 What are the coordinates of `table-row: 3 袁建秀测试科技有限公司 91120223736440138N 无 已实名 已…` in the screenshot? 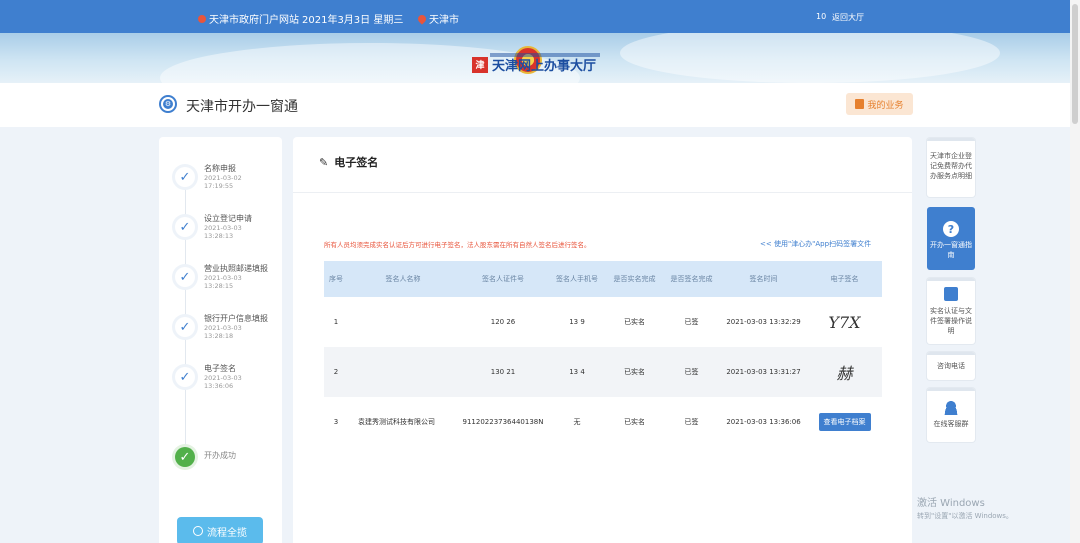 It's located at (603, 422).